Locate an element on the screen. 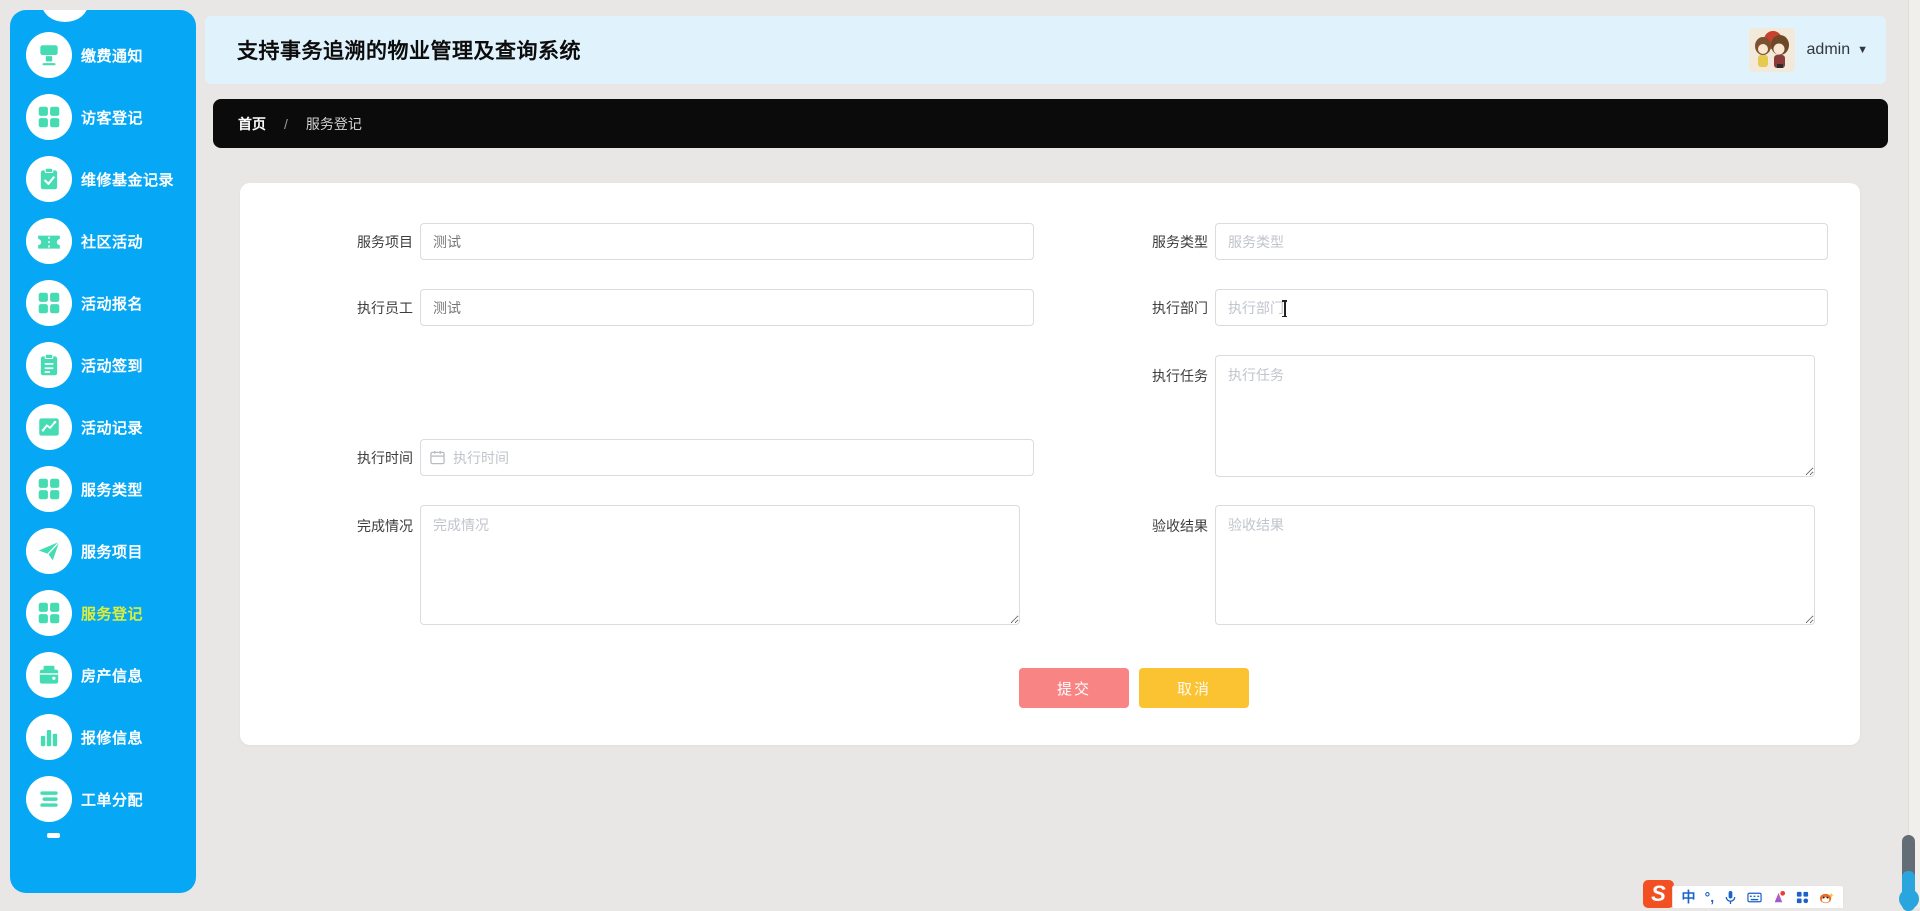 Image resolution: width=1920 pixels, height=911 pixels. skin-icon is located at coordinates (1778, 897).